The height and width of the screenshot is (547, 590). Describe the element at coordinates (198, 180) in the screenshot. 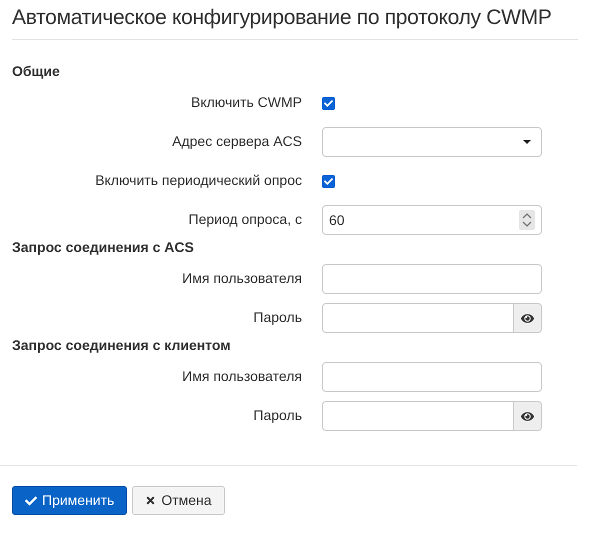

I see `field-label: Включить периодический опрос` at that location.